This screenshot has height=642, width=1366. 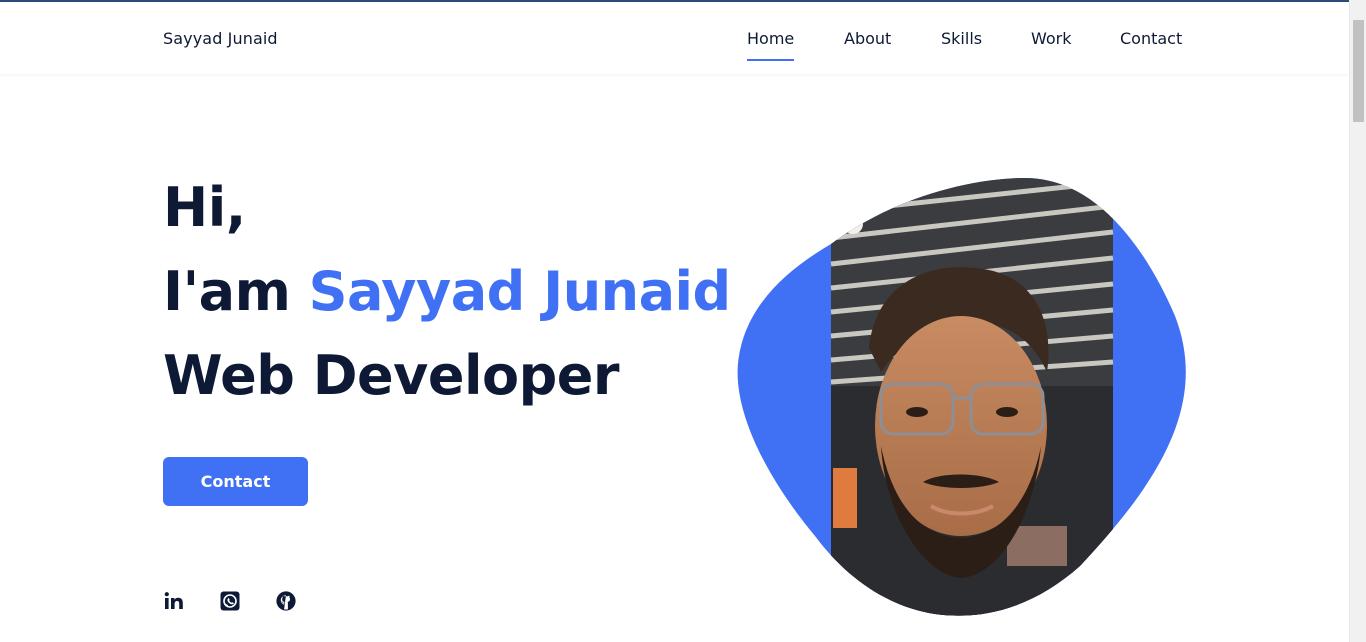 I want to click on nav-item-home: Home, so click(x=771, y=45).